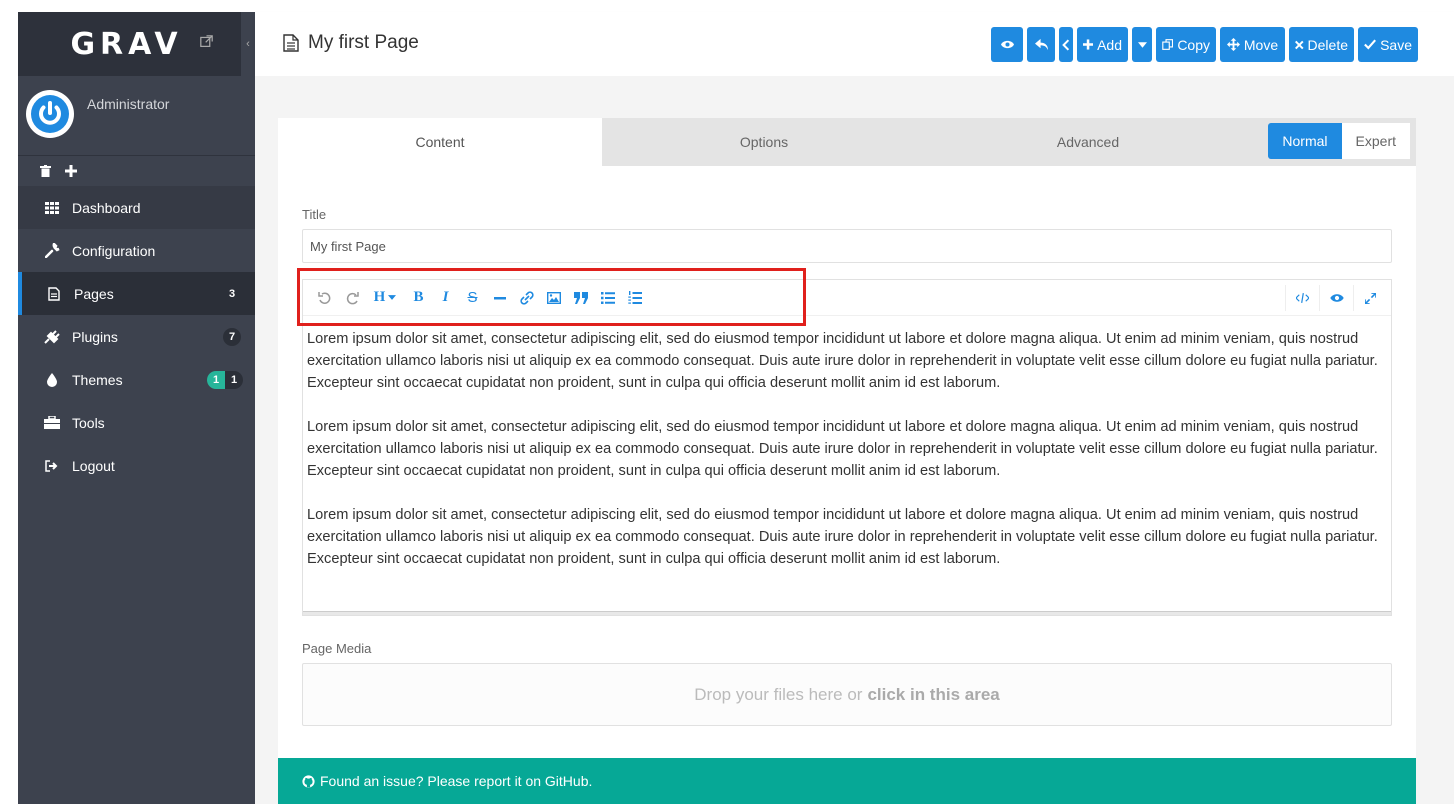  What do you see at coordinates (933, 695) in the screenshot?
I see `dropzone-click-text: click in this area` at bounding box center [933, 695].